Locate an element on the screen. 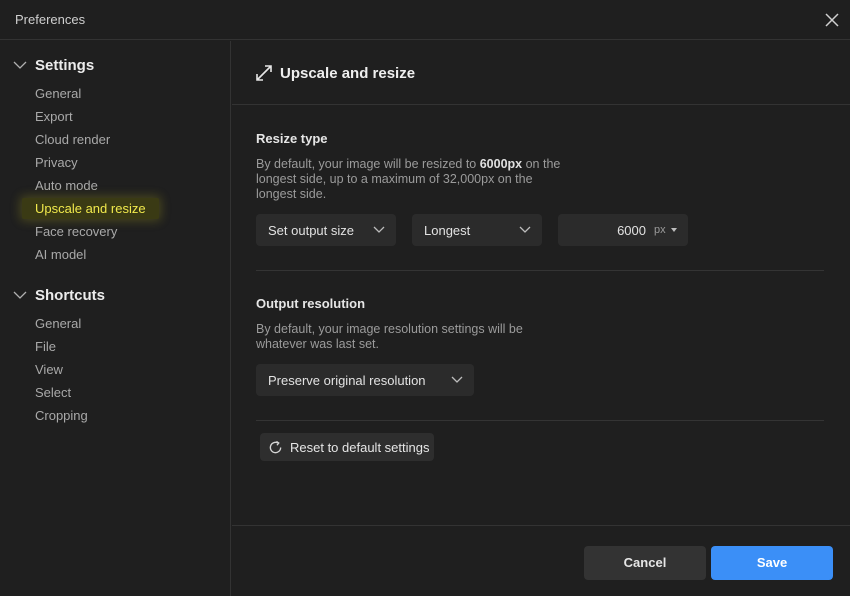 The image size is (850, 596). resize-mode-select: Set output size is located at coordinates (326, 230).